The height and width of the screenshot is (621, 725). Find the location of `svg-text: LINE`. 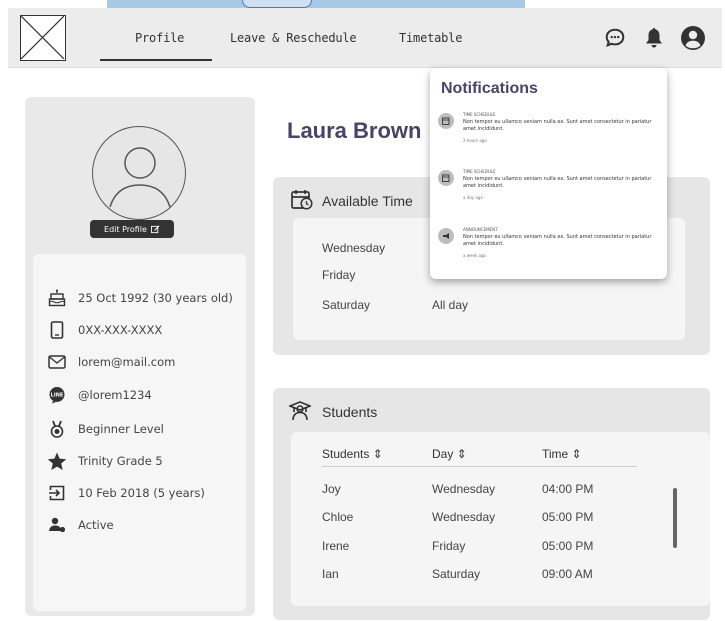

svg-text: LINE is located at coordinates (57, 396).